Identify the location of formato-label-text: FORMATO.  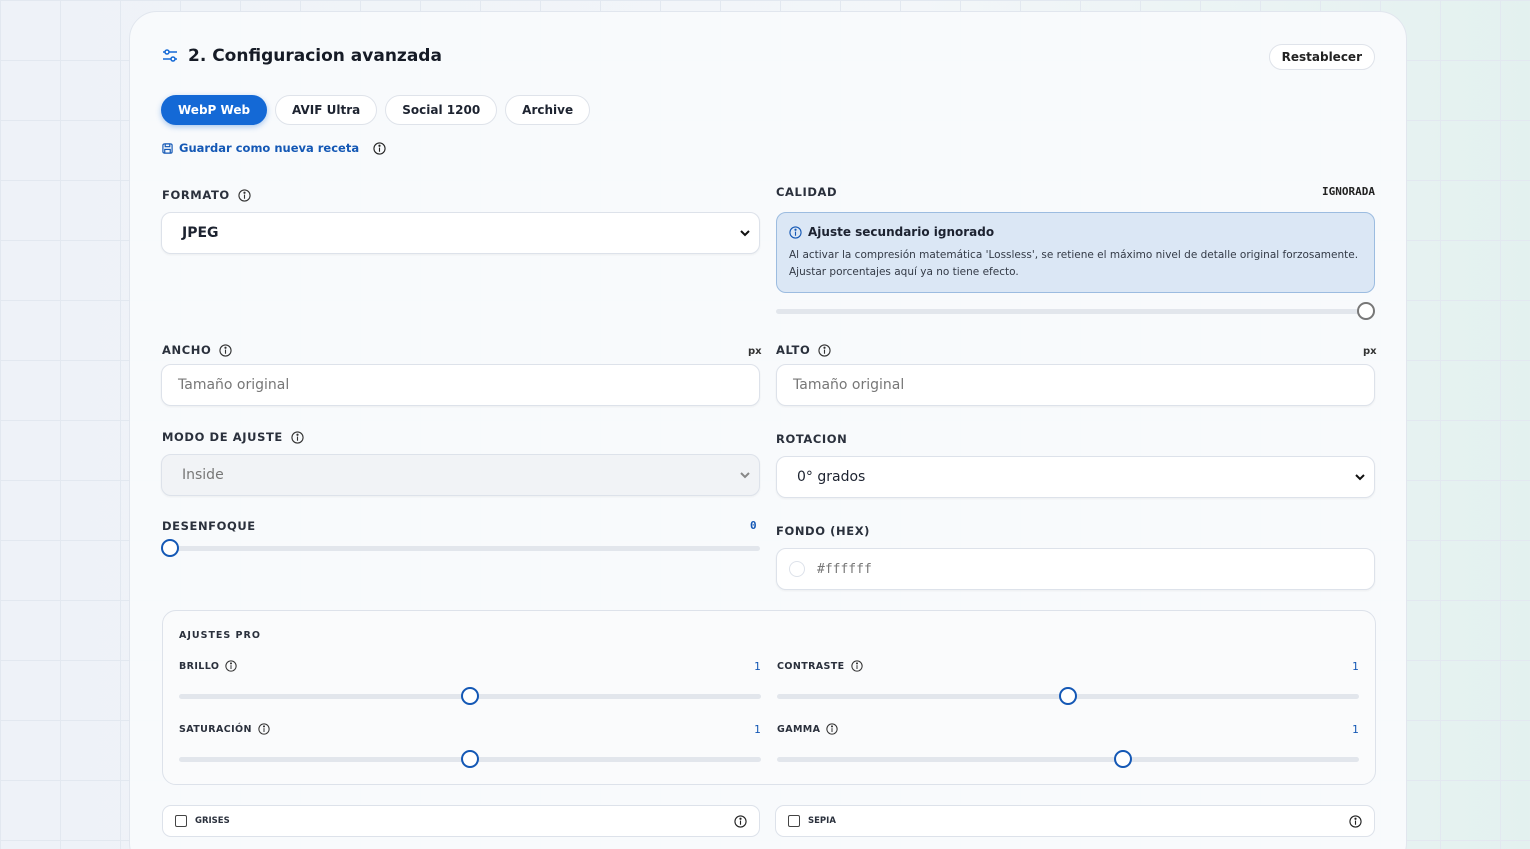
(196, 195).